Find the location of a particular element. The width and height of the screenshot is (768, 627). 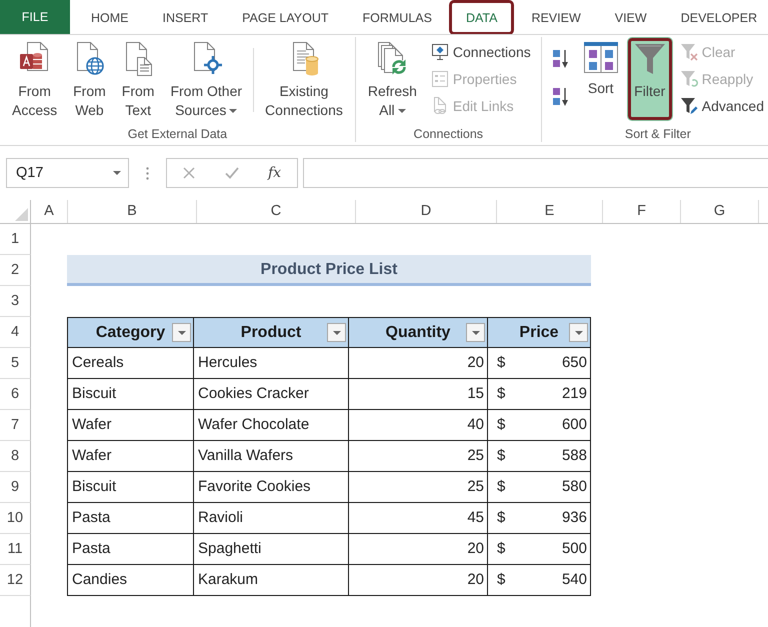

table-cell: Biscuit is located at coordinates (130, 394).